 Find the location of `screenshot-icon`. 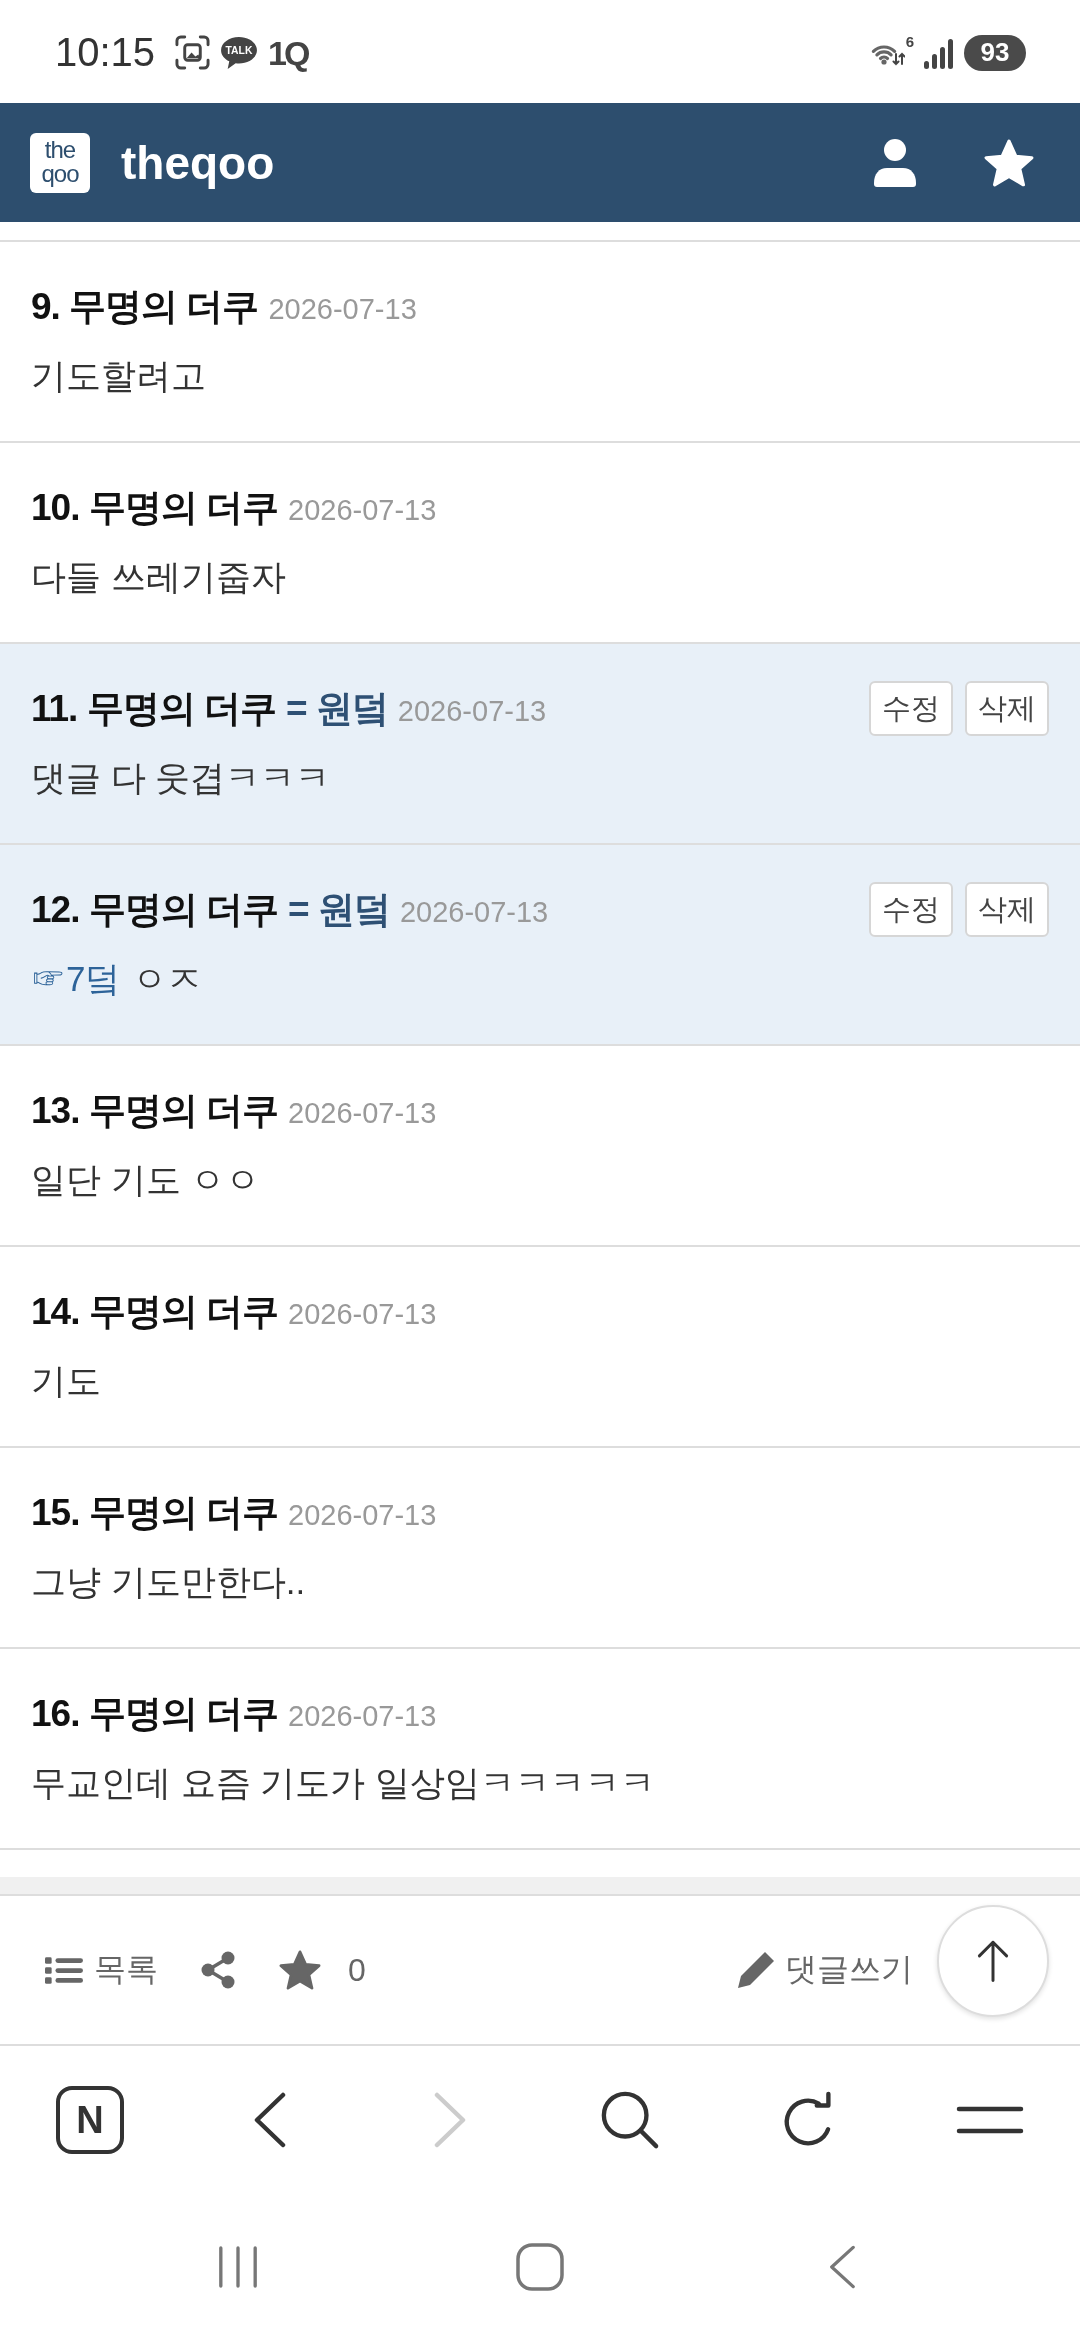

screenshot-icon is located at coordinates (193, 52).